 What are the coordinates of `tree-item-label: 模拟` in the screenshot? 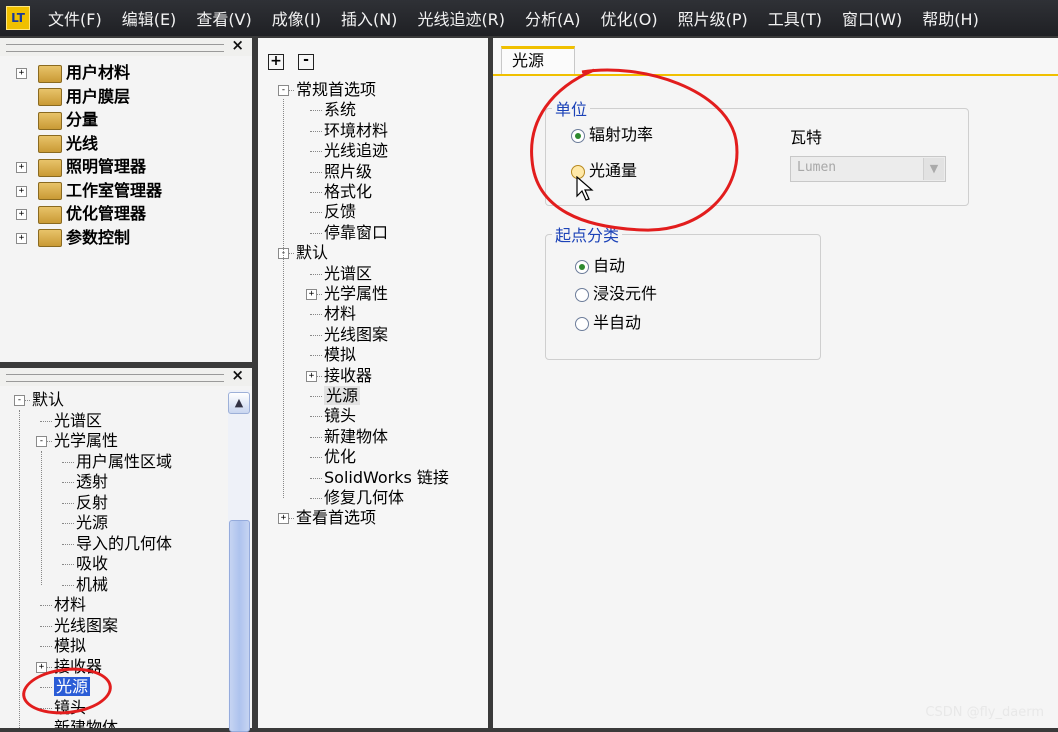 It's located at (70, 645).